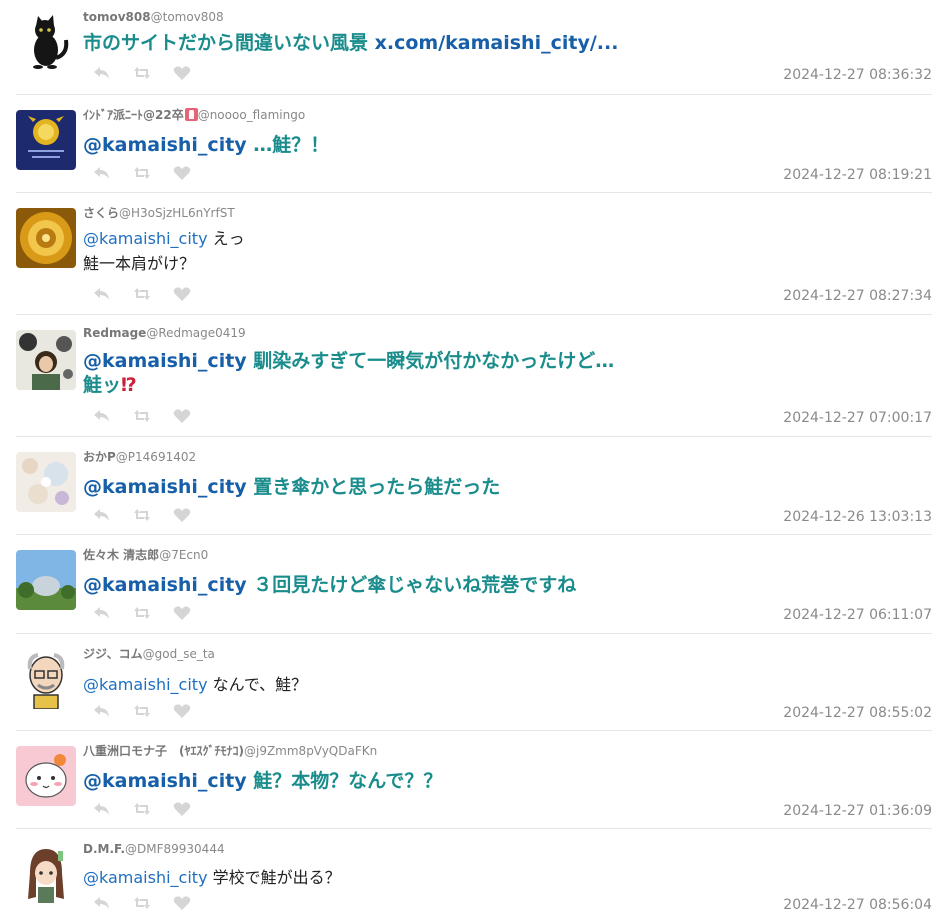  What do you see at coordinates (117, 17) in the screenshot?
I see `author-name: tomov808` at bounding box center [117, 17].